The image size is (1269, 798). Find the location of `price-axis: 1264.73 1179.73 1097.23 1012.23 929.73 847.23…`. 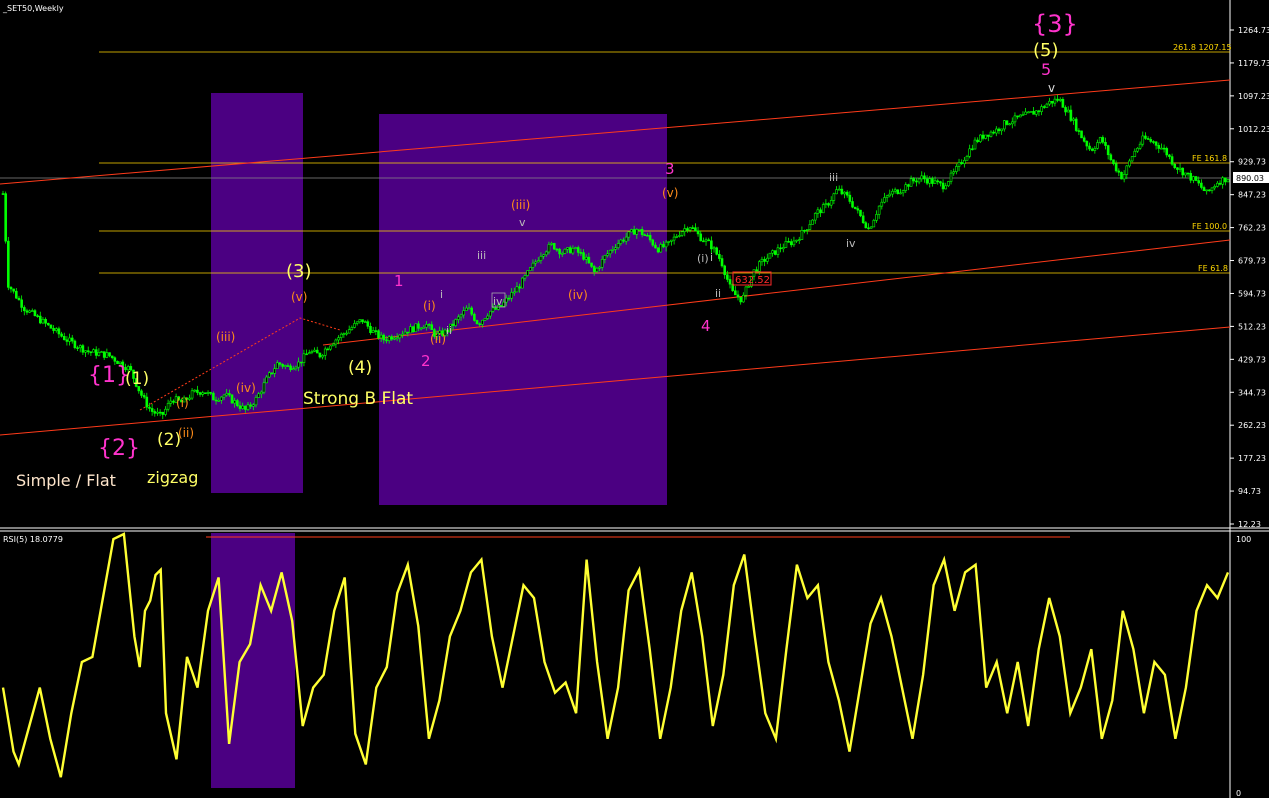

price-axis: 1264.73 1179.73 1097.23 1012.23 929.73 847.23… is located at coordinates (1249, 277).